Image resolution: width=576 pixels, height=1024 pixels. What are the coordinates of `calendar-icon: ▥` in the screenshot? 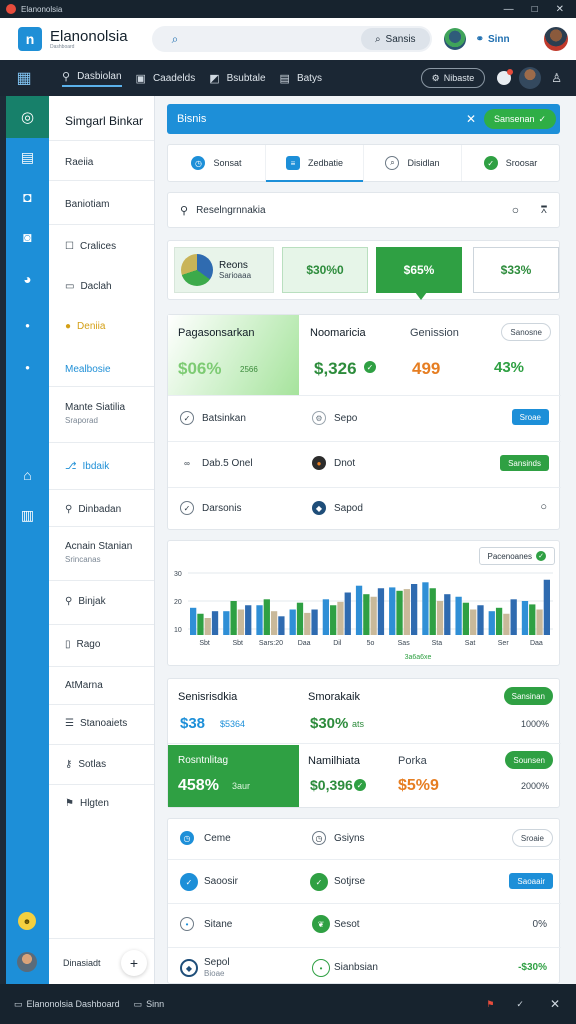 It's located at (27, 515).